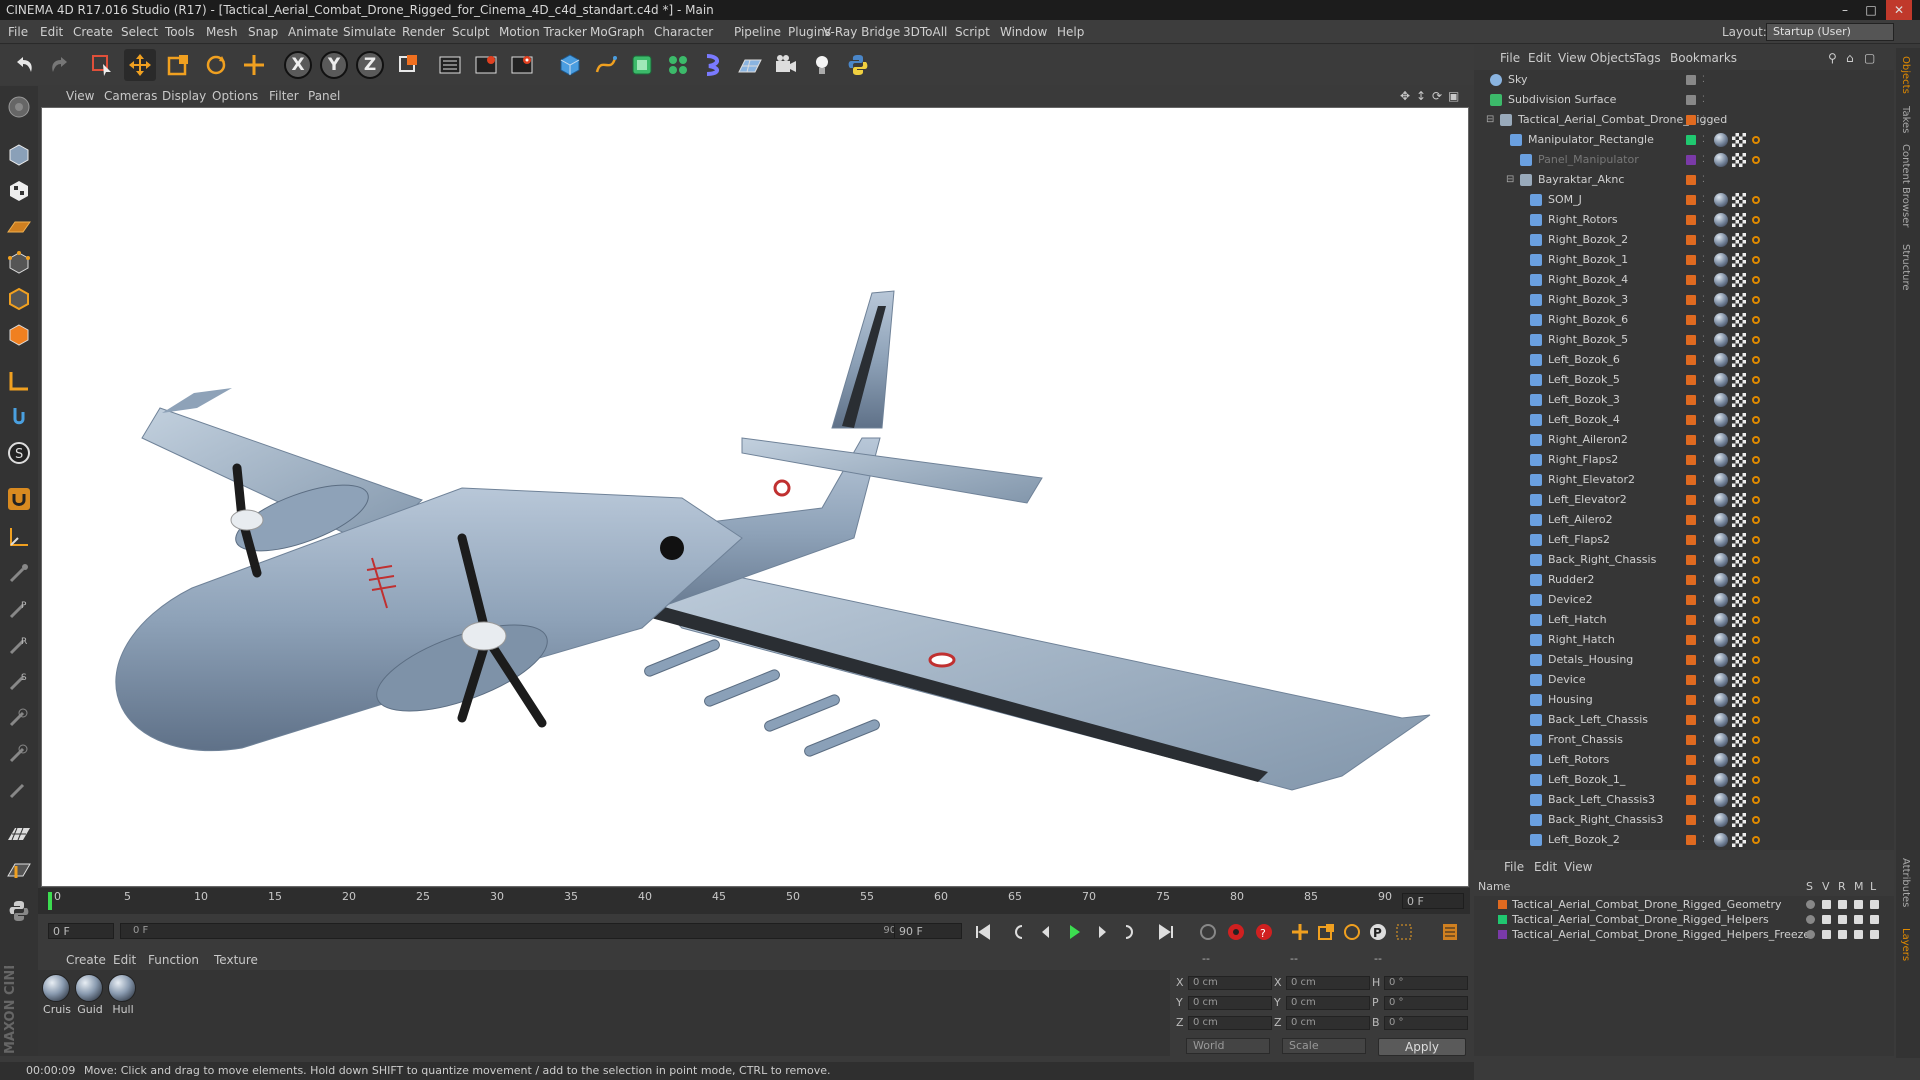  I want to click on paint-tool-icon, so click(19, 573).